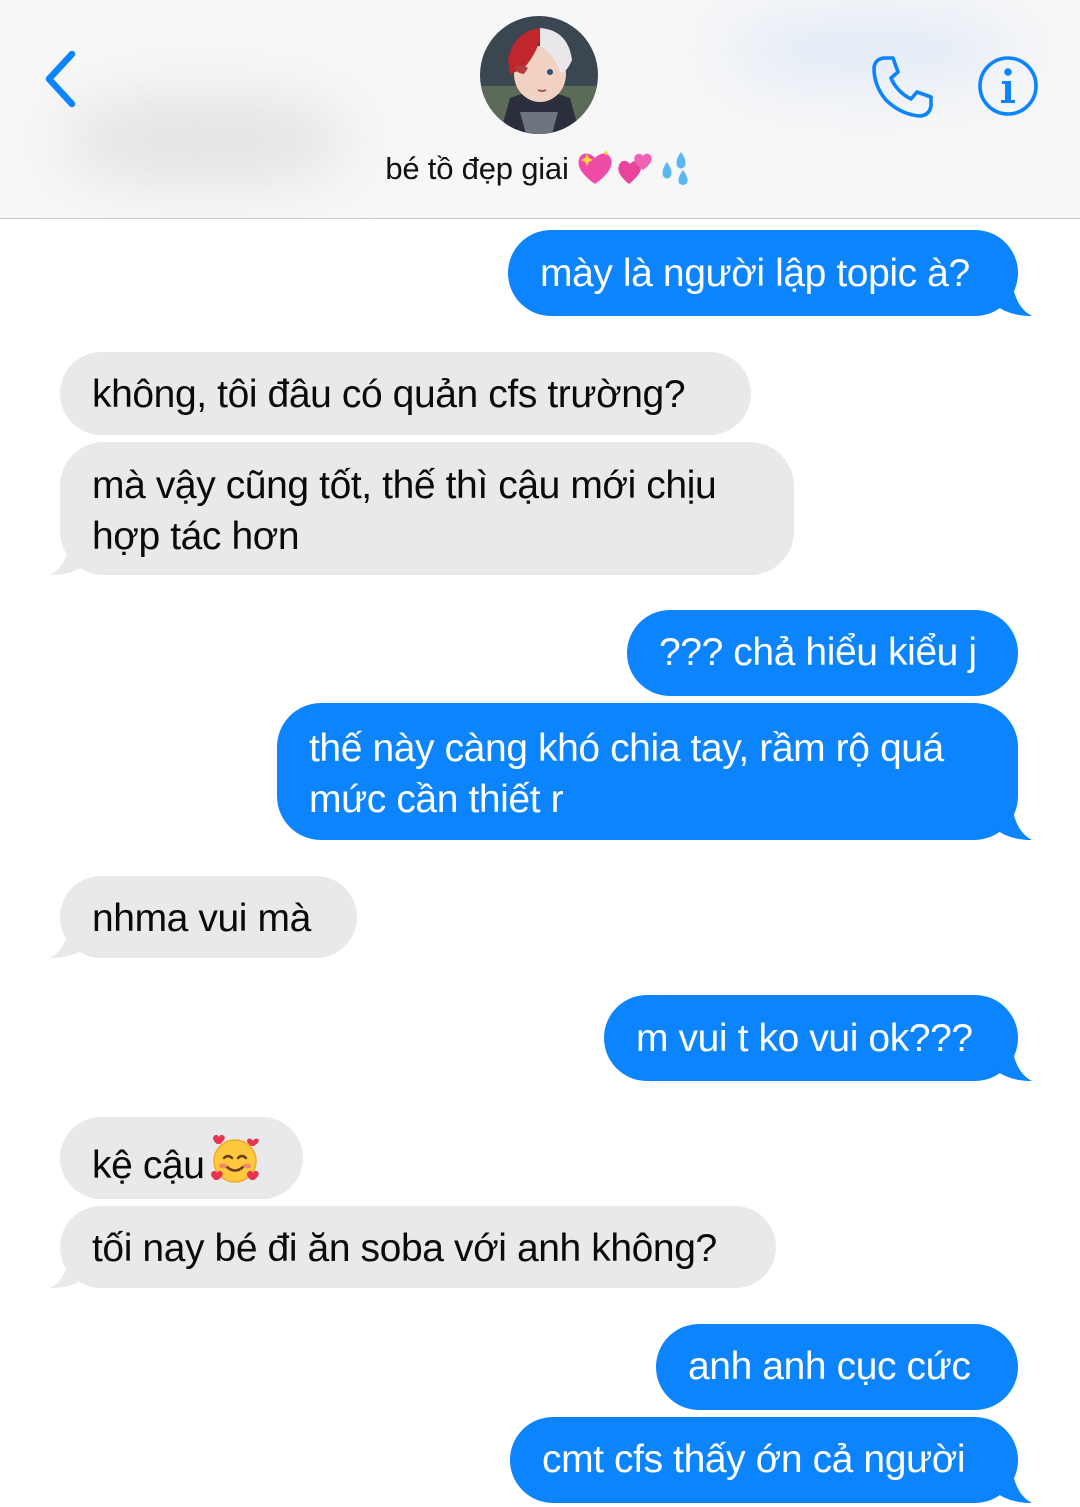  I want to click on message-text: m vui t ko vui ok???, so click(804, 1038).